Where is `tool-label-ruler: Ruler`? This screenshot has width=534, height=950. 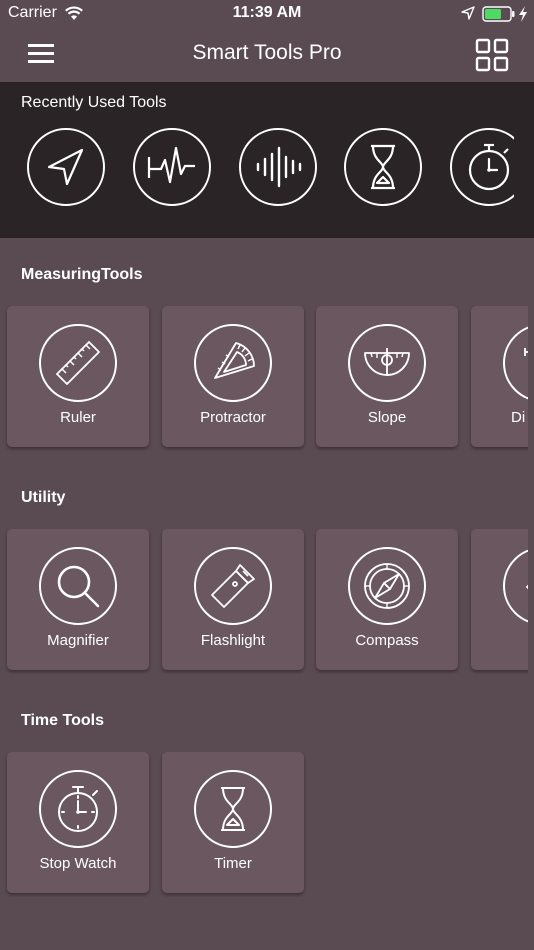 tool-label-ruler: Ruler is located at coordinates (78, 417).